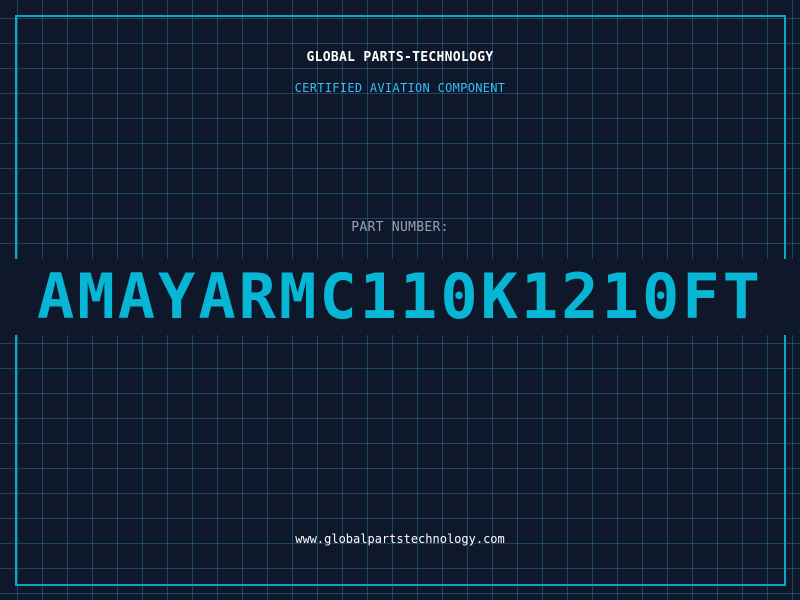  Describe the element at coordinates (400, 57) in the screenshot. I see `brand-title: GLOBAL PARTS-TECHNOLOGY` at that location.